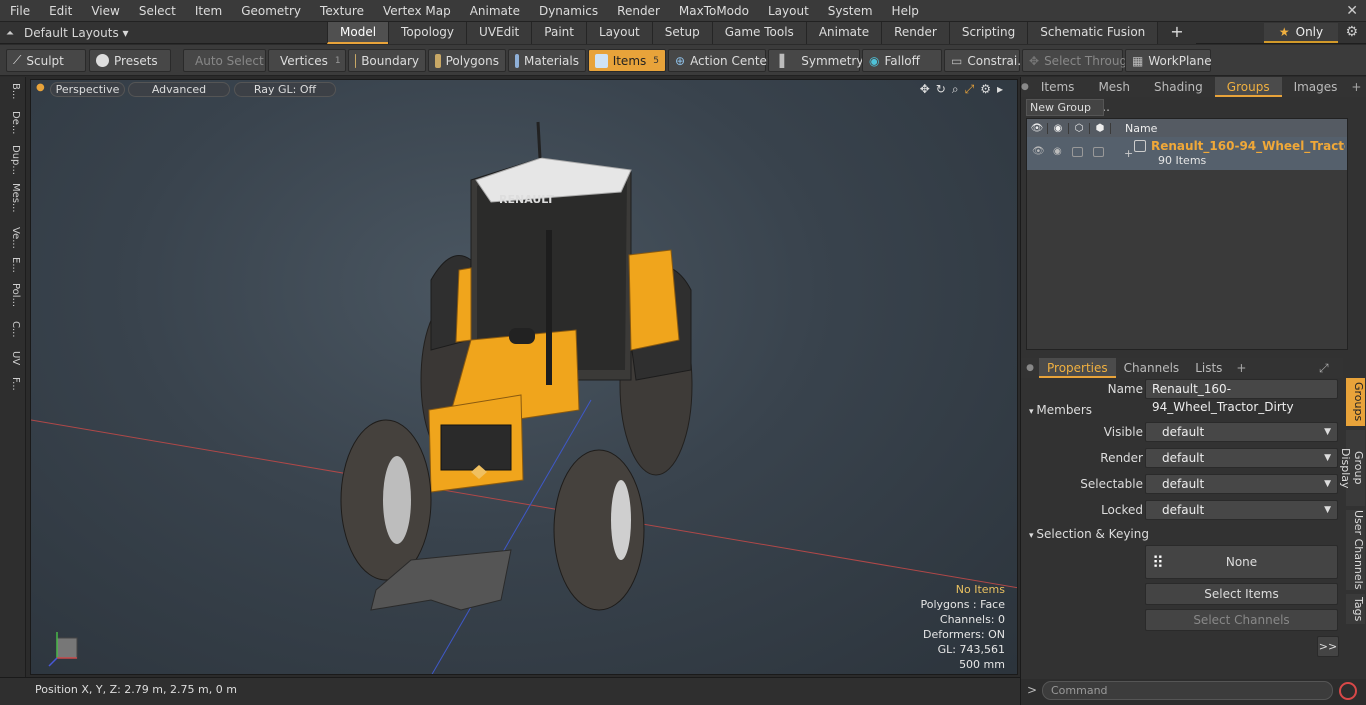 This screenshot has width=1366, height=705. Describe the element at coordinates (1248, 87) in the screenshot. I see `tab-groups: Groups` at that location.